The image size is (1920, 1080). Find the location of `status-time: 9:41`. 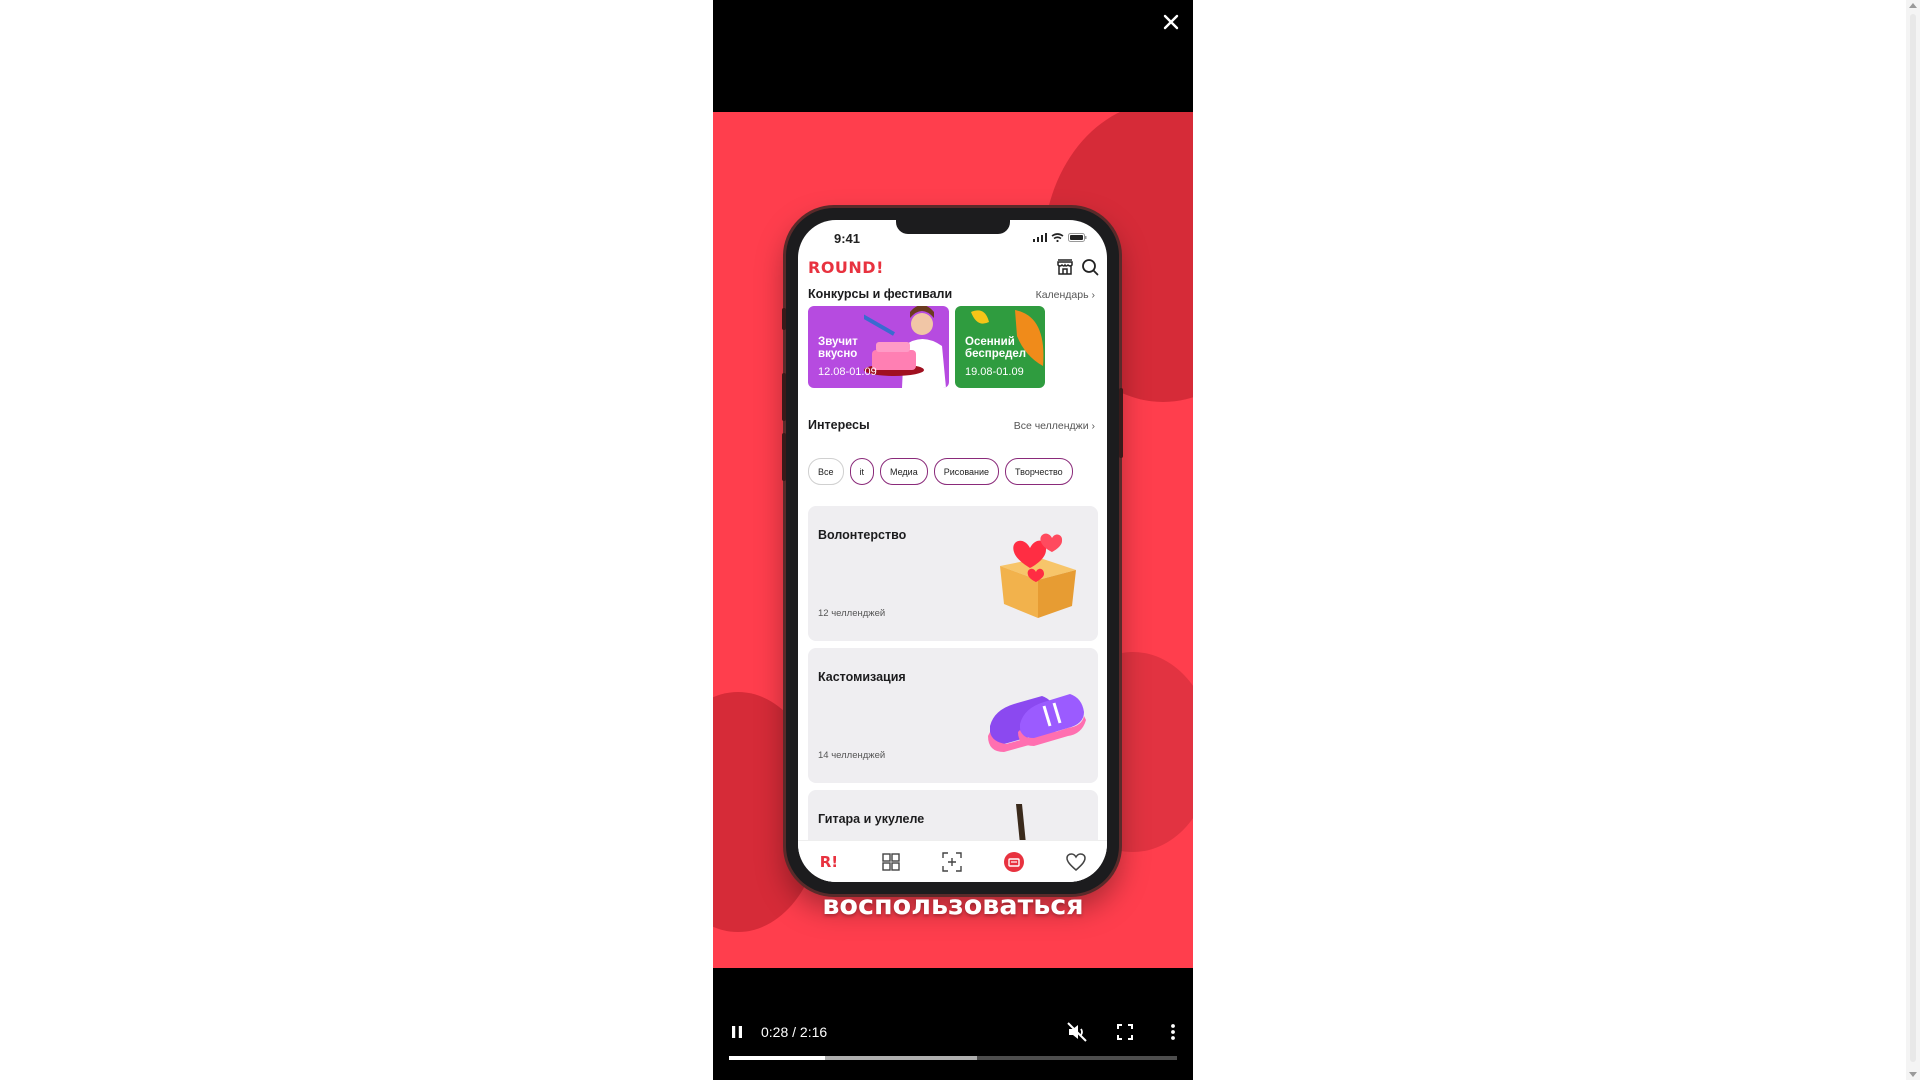

status-time: 9:41 is located at coordinates (847, 238).